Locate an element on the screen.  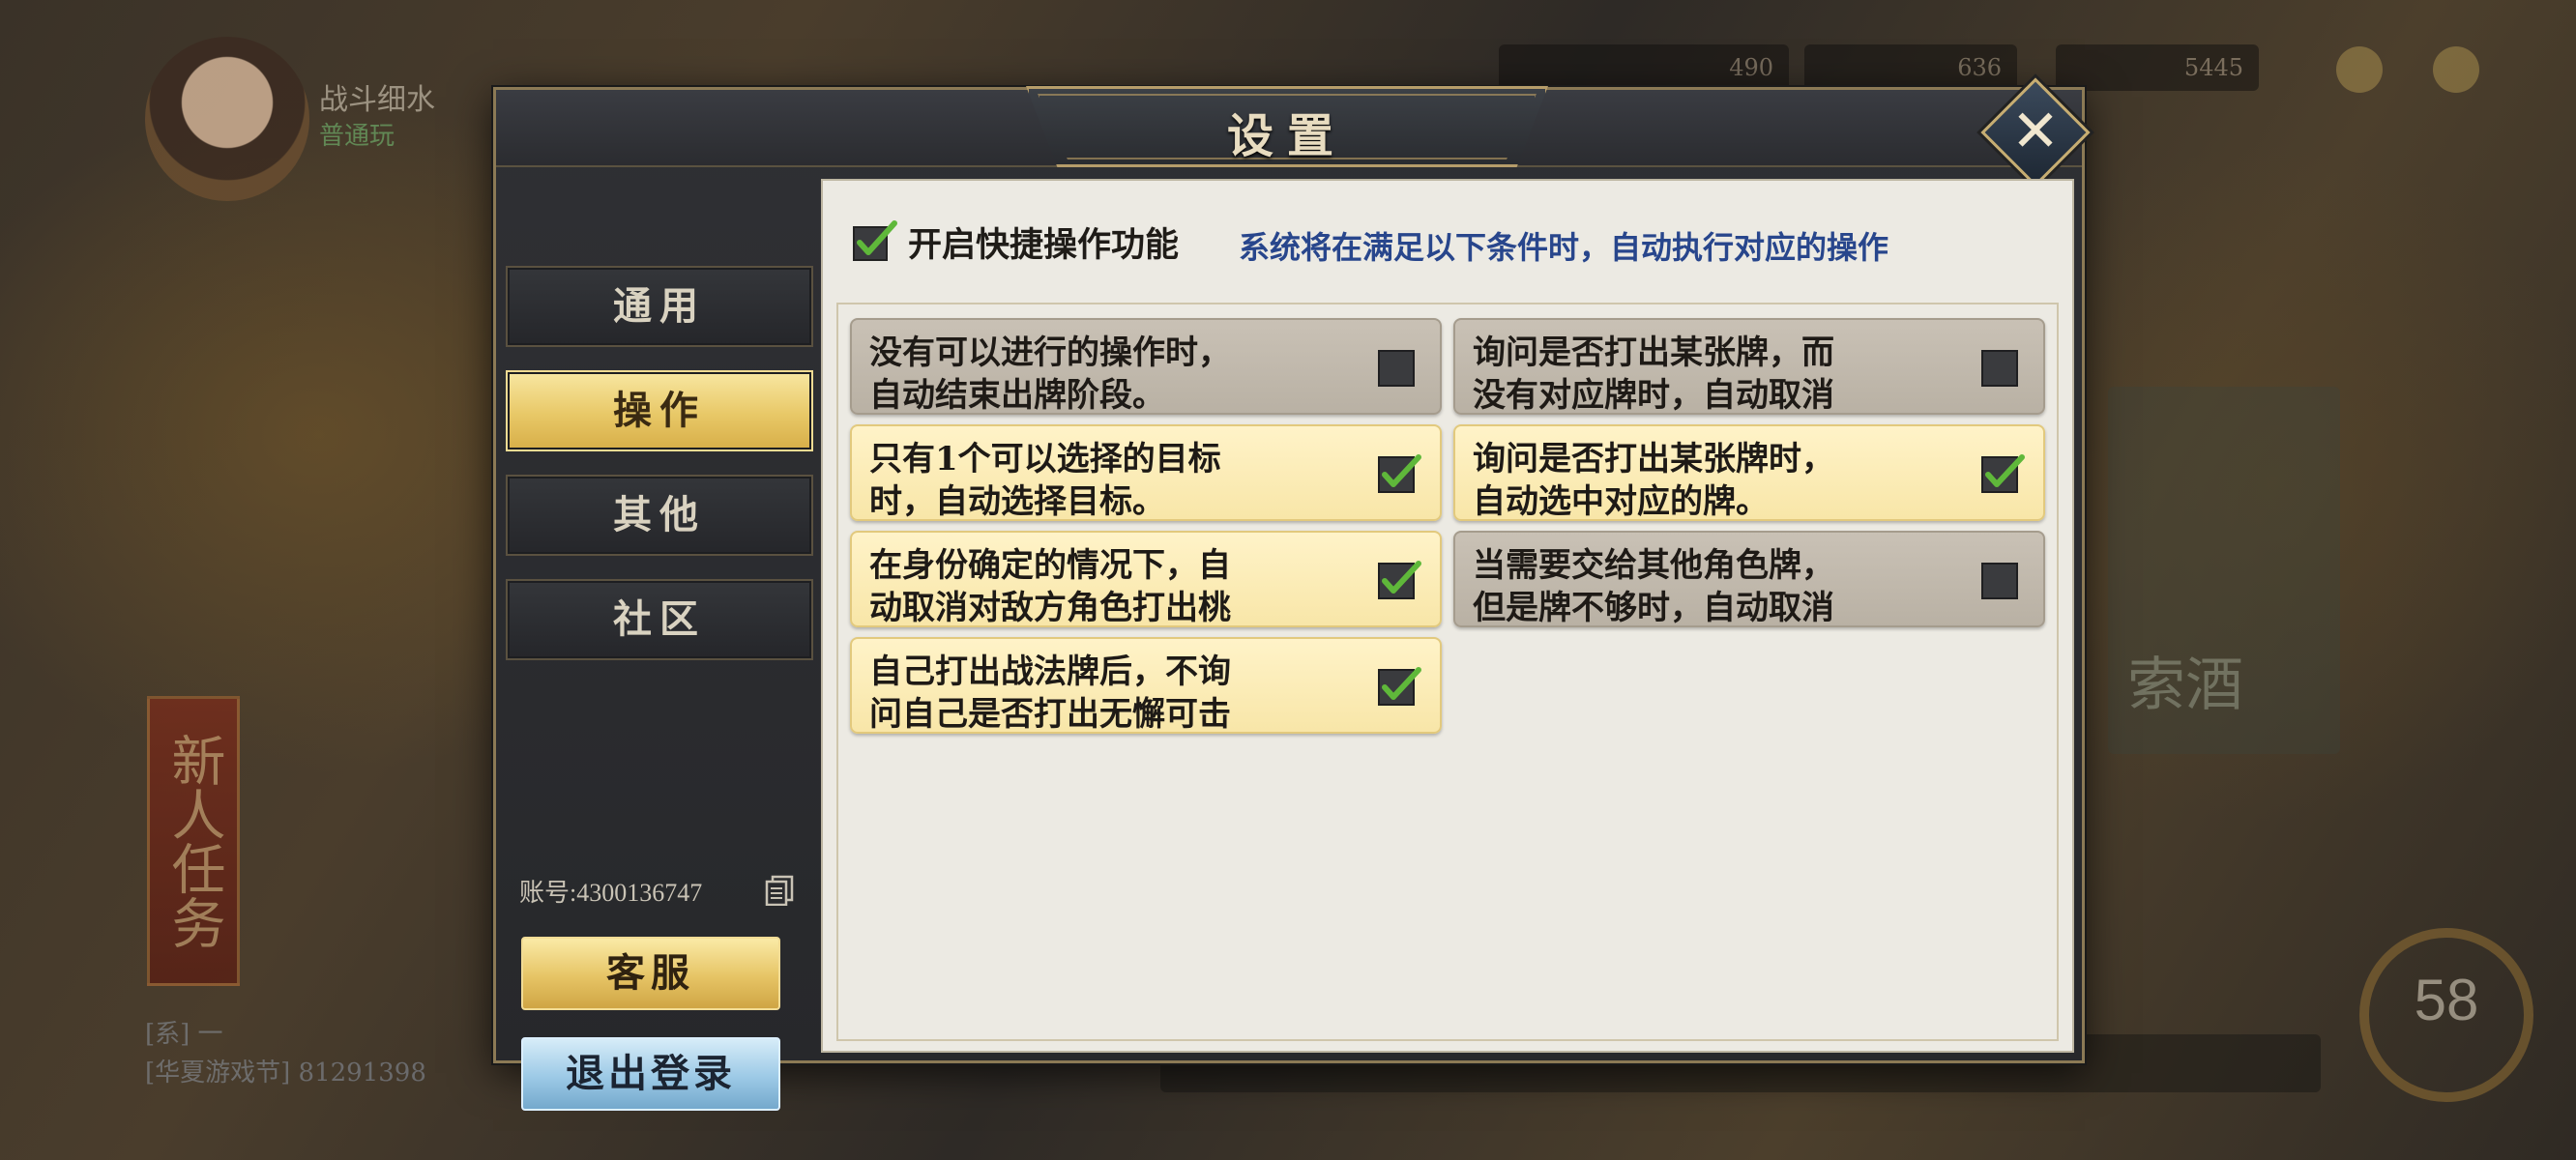
option-text-line: 自动结束出牌阶段。 is located at coordinates (1017, 396).